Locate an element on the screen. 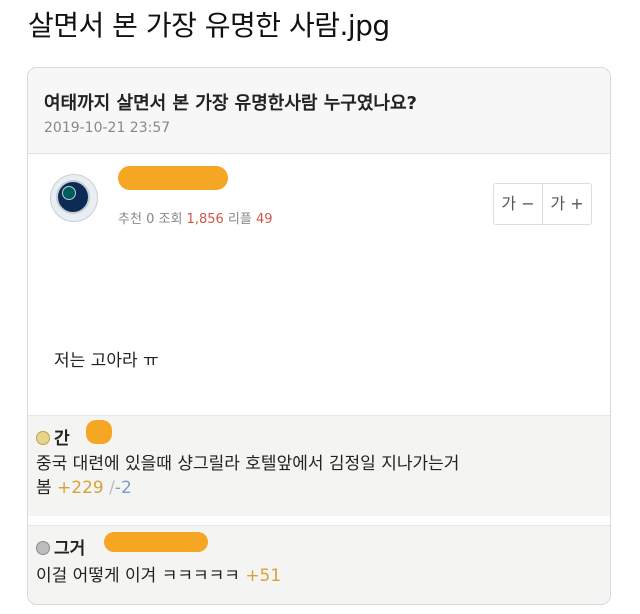  comment-item: 그거 이걸 어떻게 이겨 ㅋㅋㅋㅋㅋ +51 is located at coordinates (319, 564).